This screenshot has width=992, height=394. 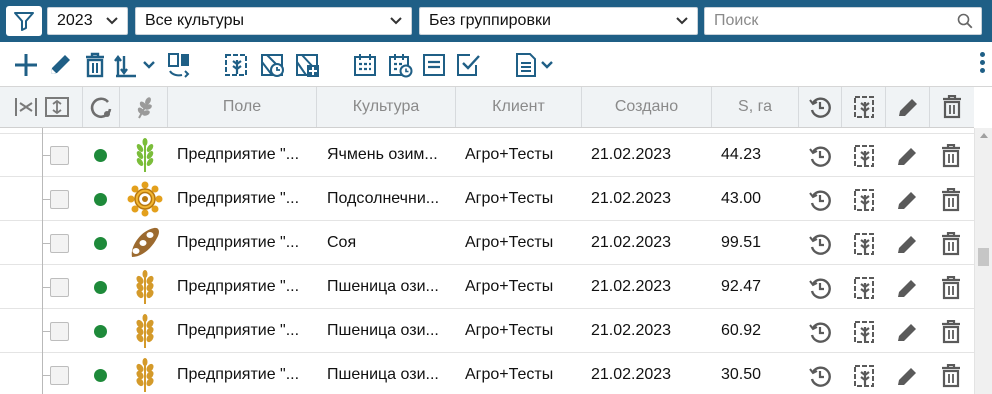 I want to click on column-area-label: S, га, so click(x=755, y=106).